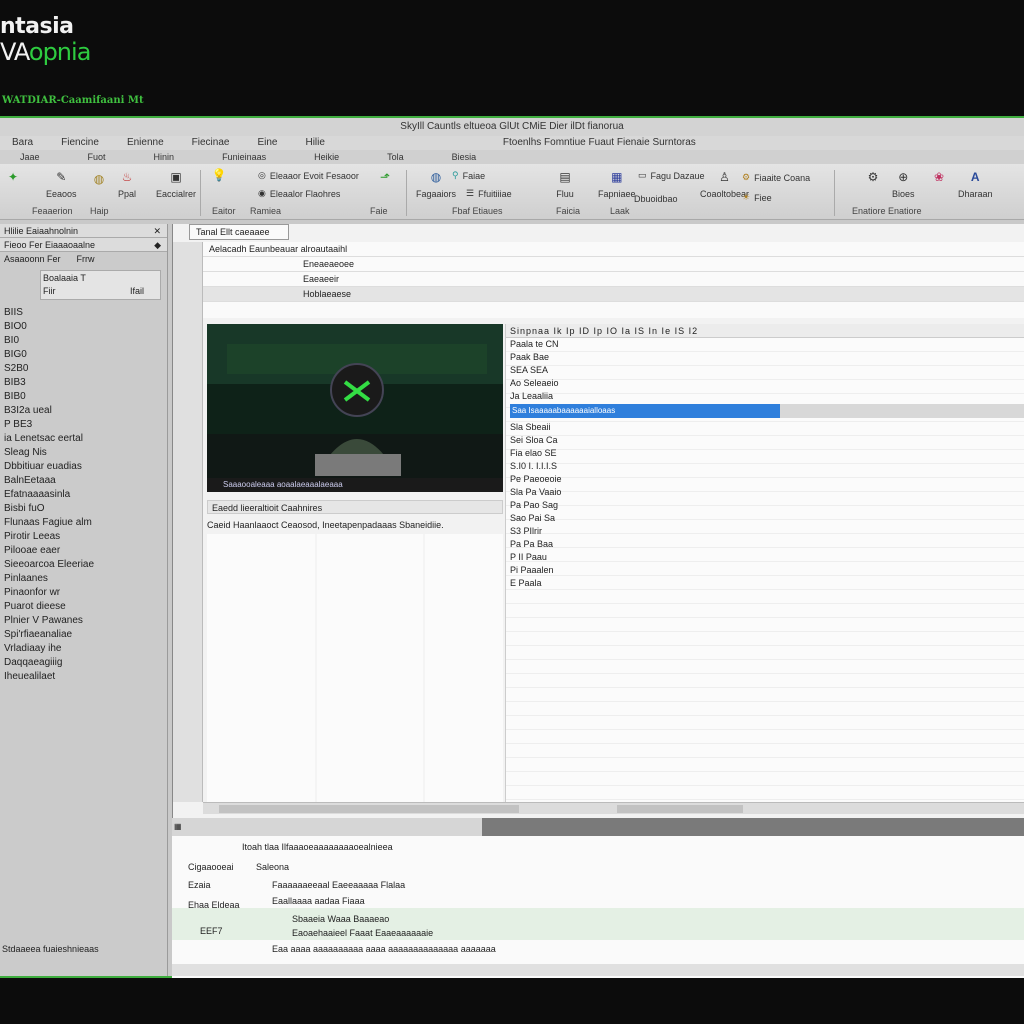  What do you see at coordinates (85, 383) in the screenshot?
I see `list-item: BIB3` at bounding box center [85, 383].